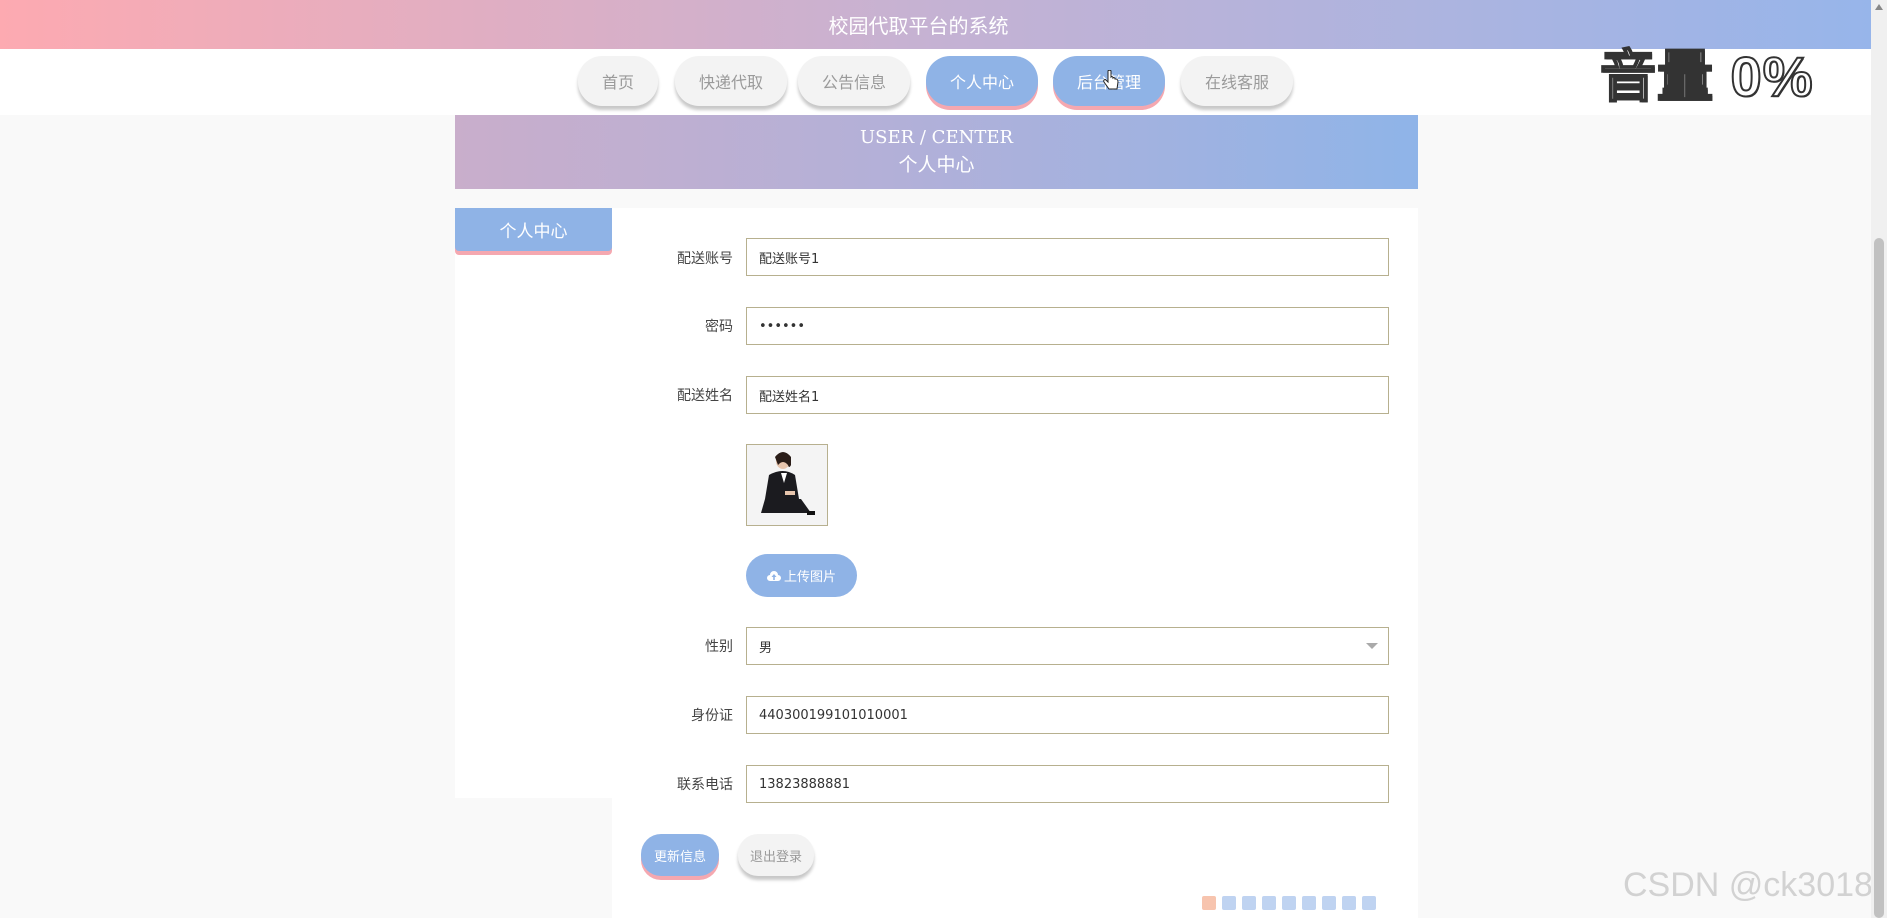 This screenshot has width=1887, height=918. I want to click on upload-image-label: 上传图片, so click(809, 577).